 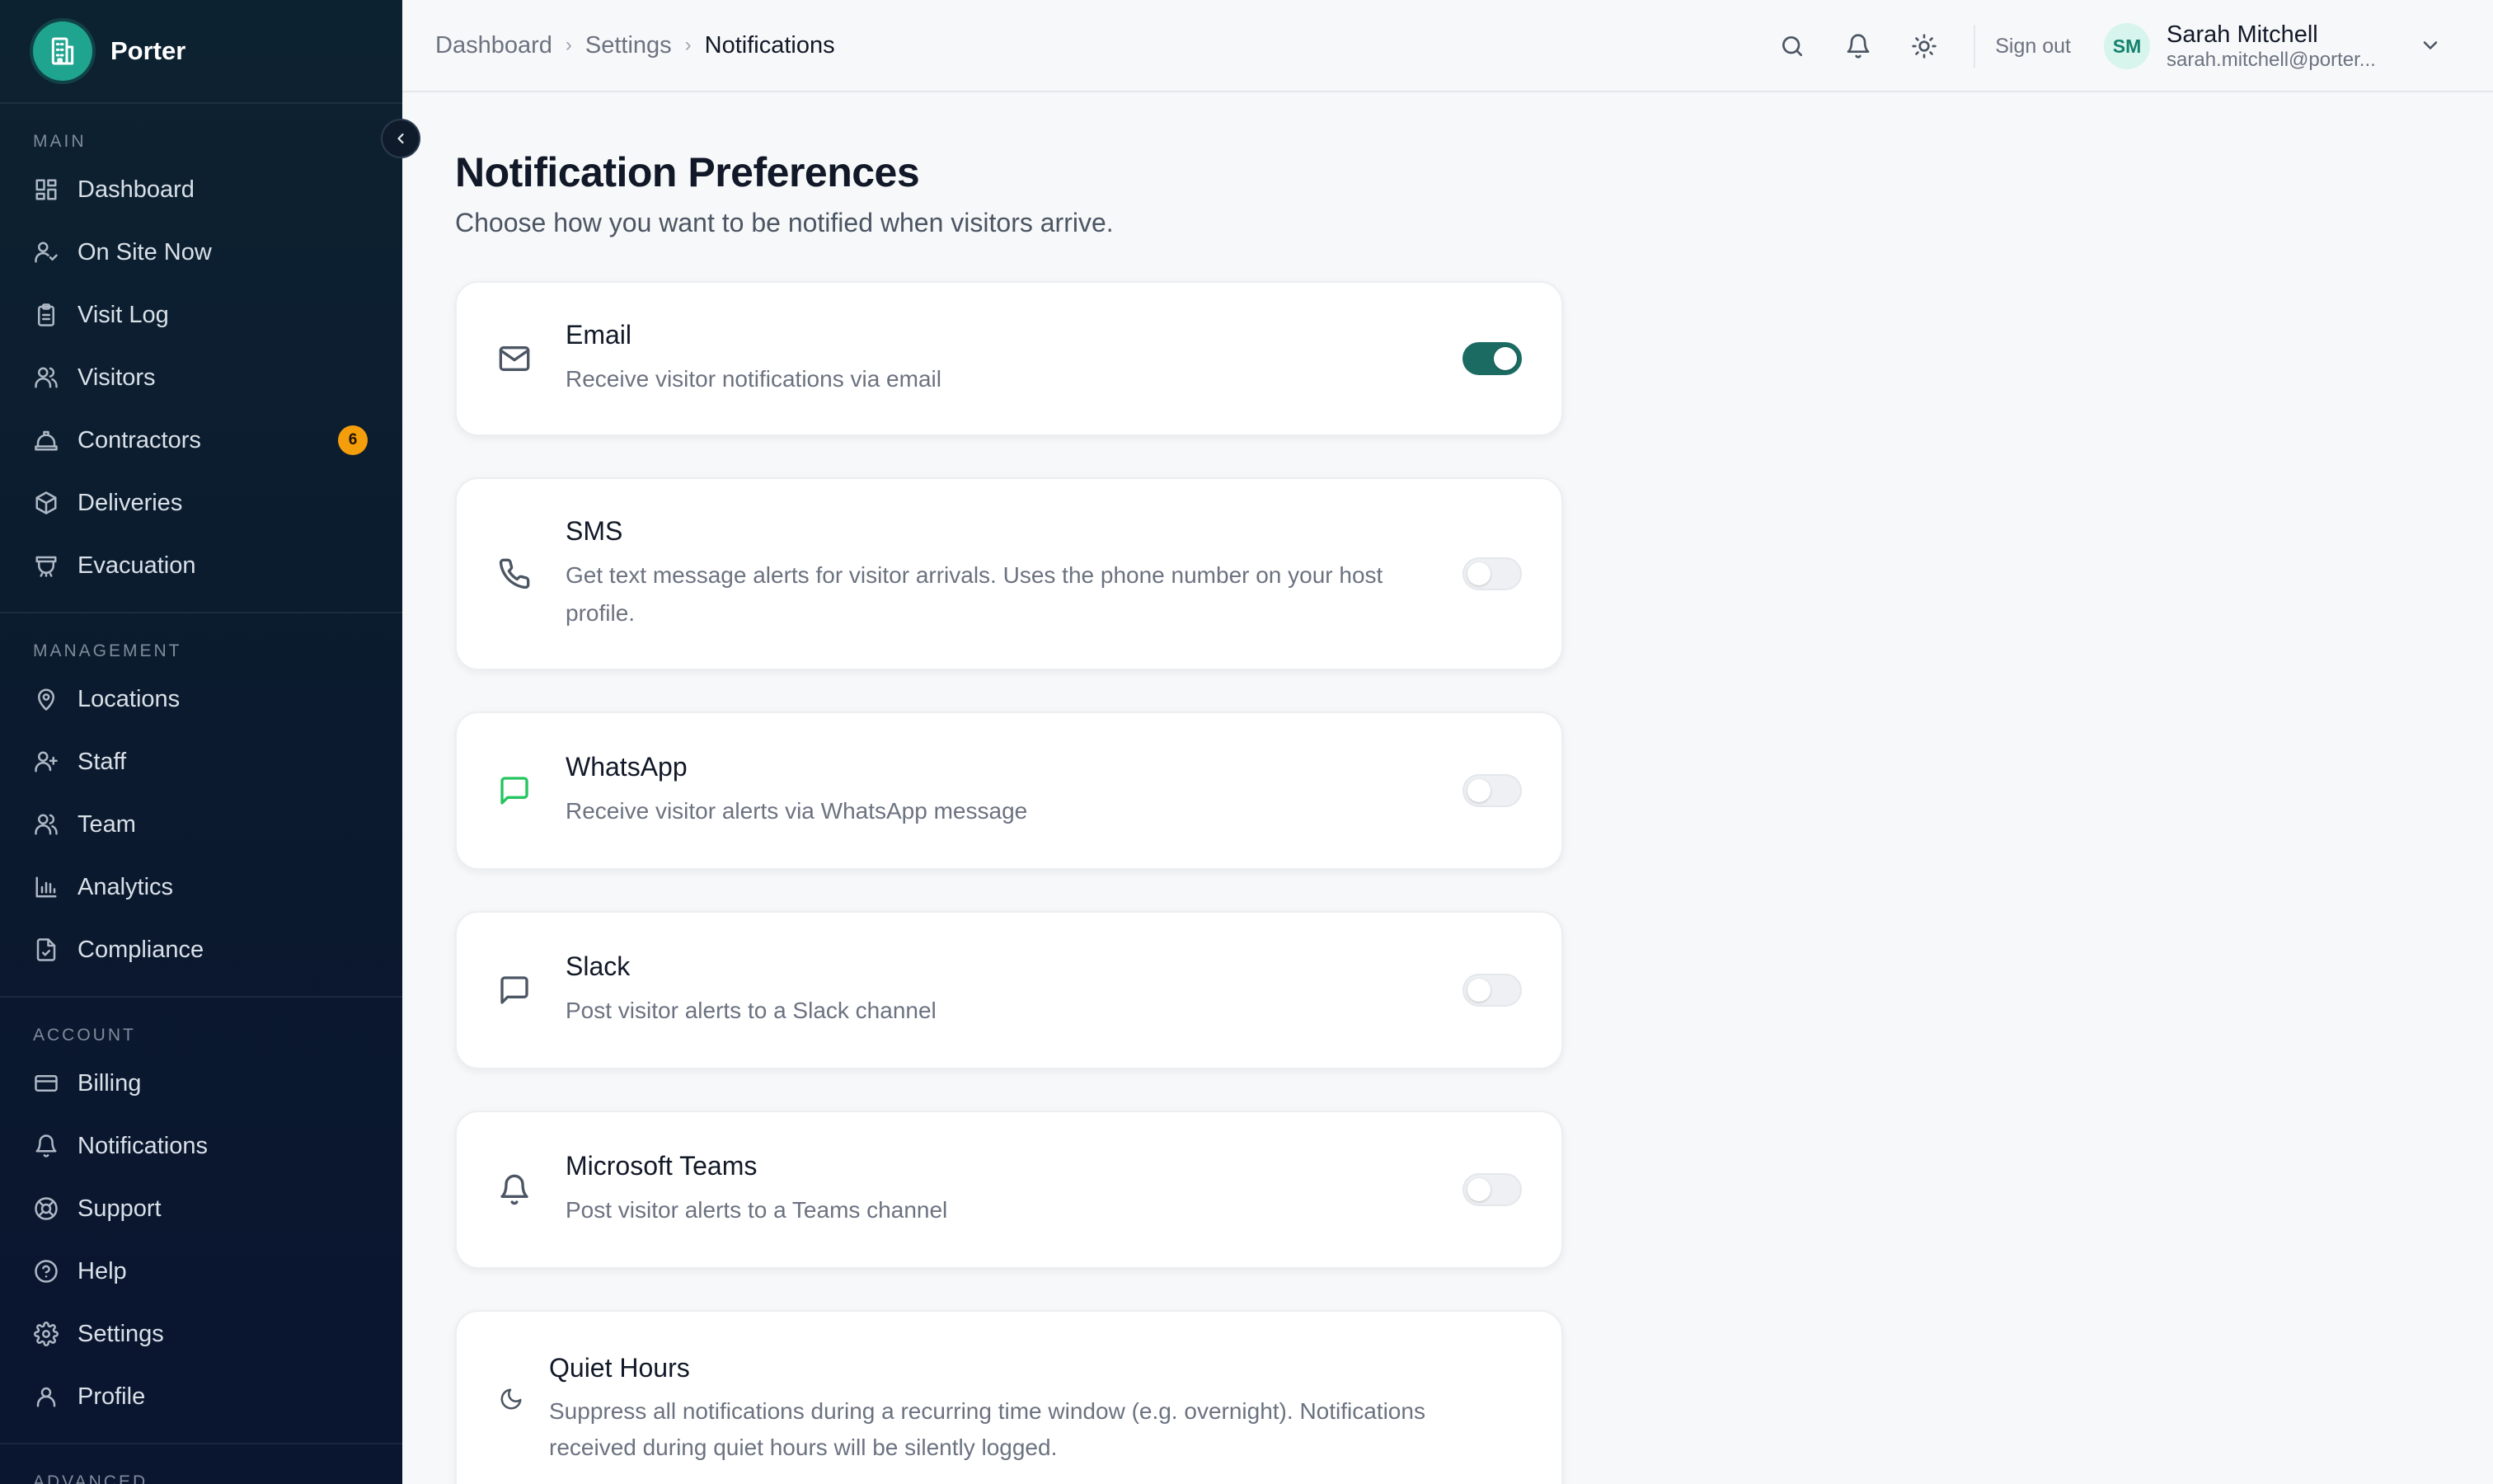 I want to click on nav-section-advanced: ADVANCED, so click(x=201, y=1463).